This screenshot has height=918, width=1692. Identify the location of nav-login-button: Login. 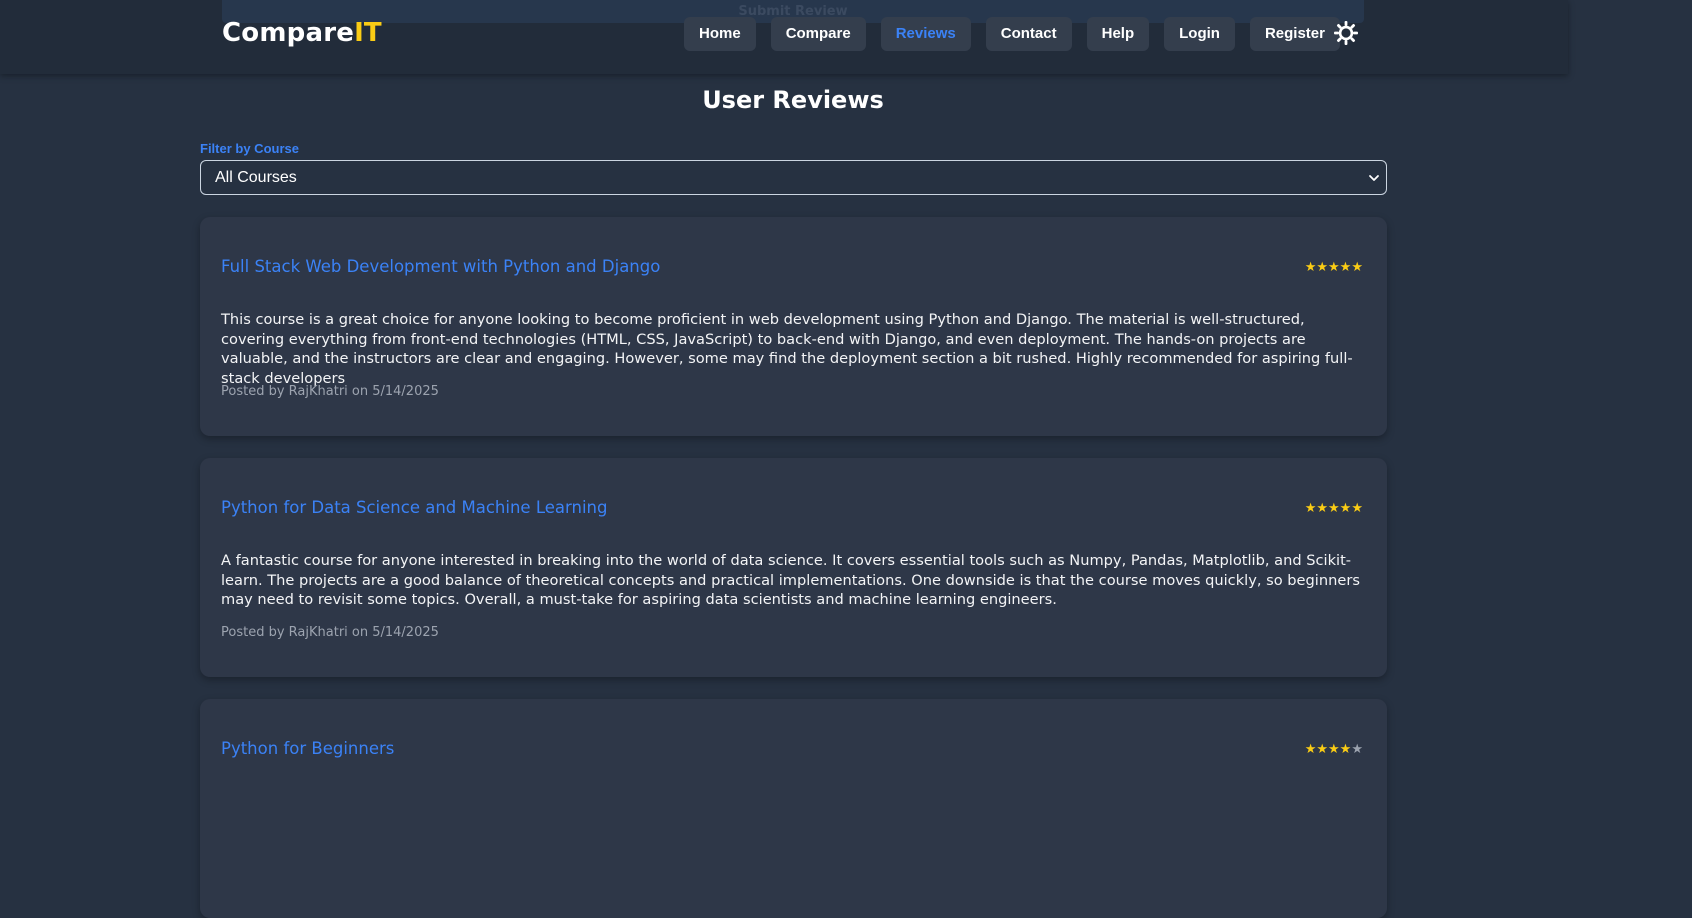
(1199, 34).